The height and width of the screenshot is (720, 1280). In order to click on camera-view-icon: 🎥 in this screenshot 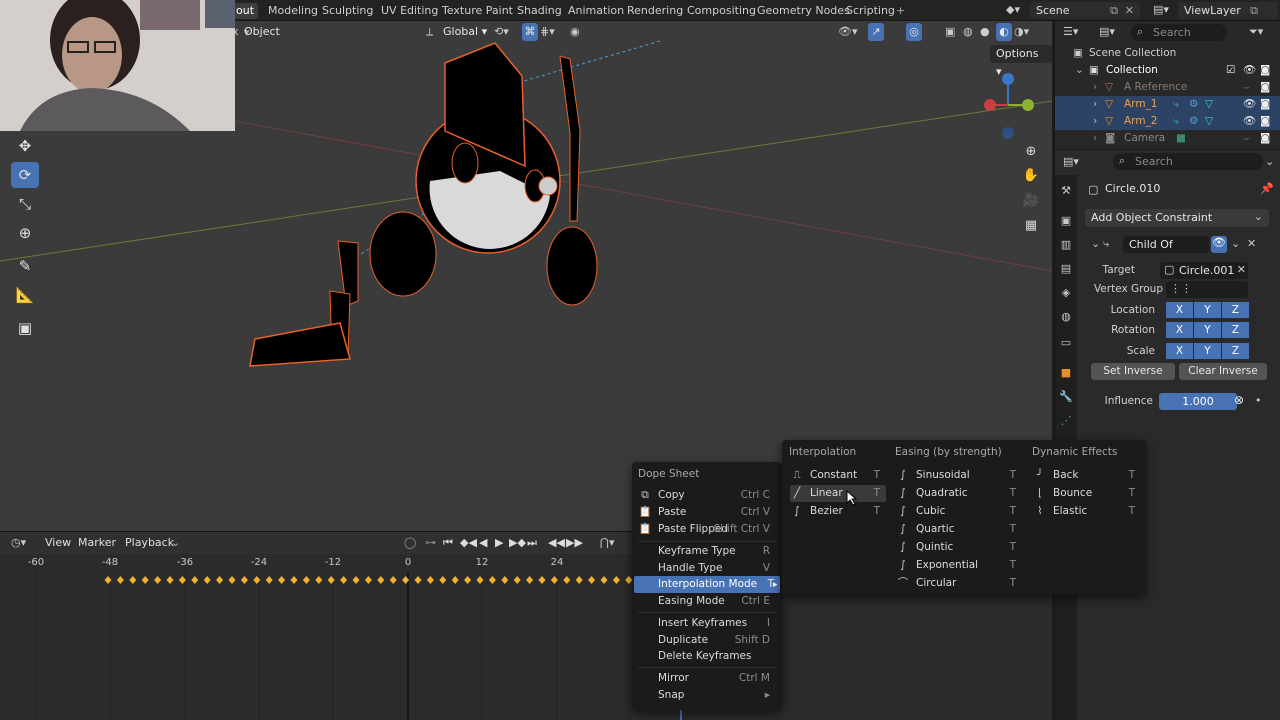, I will do `click(1031, 201)`.